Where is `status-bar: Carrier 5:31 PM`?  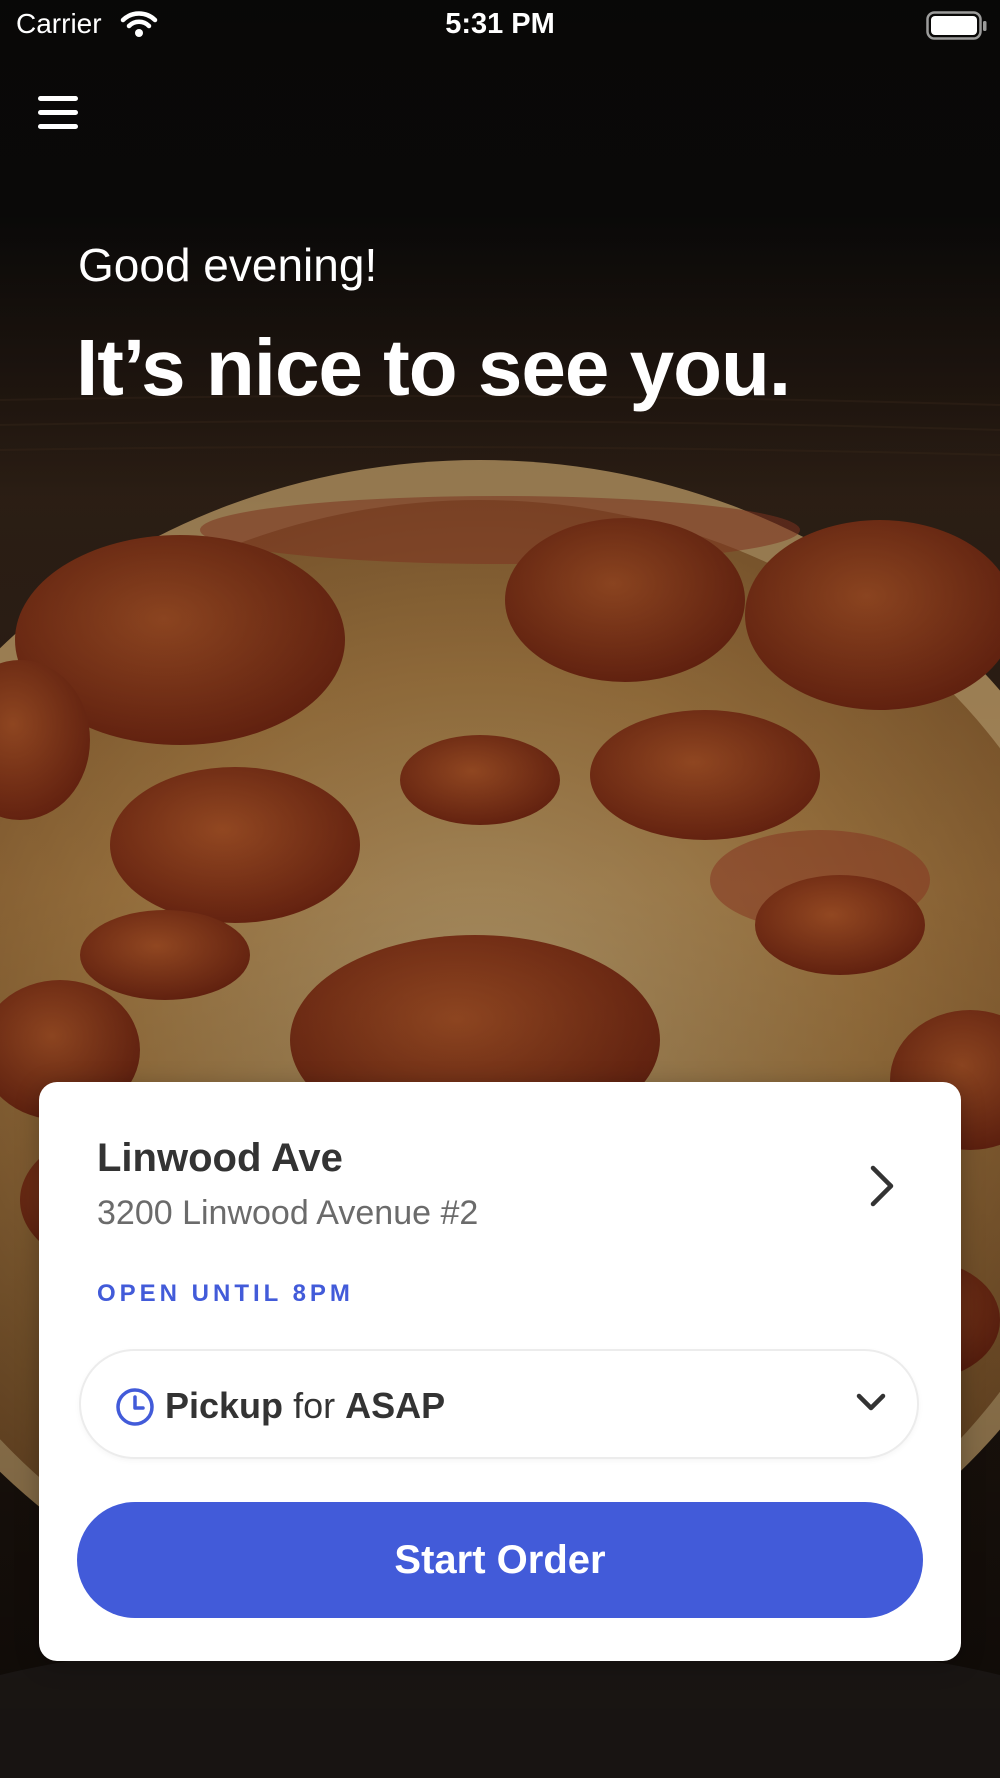
status-bar: Carrier 5:31 PM is located at coordinates (500, 26).